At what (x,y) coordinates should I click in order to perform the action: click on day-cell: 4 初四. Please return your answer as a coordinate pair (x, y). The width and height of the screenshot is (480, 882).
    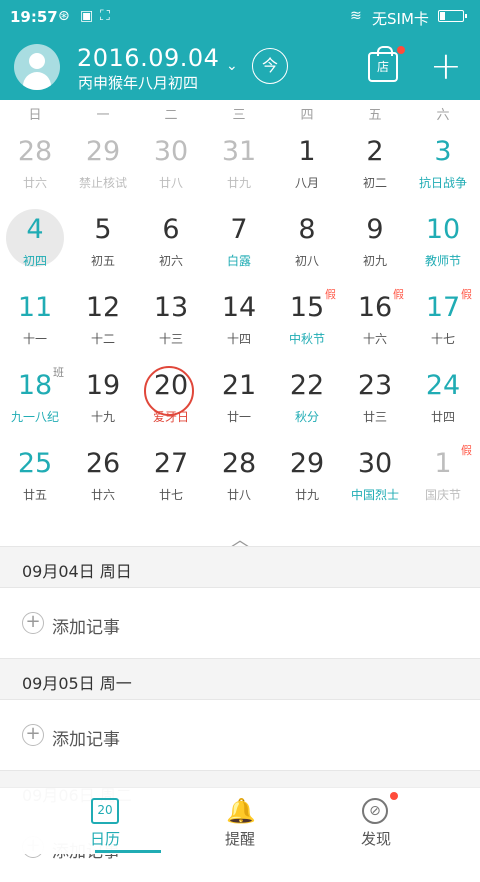
    Looking at the image, I should click on (35, 243).